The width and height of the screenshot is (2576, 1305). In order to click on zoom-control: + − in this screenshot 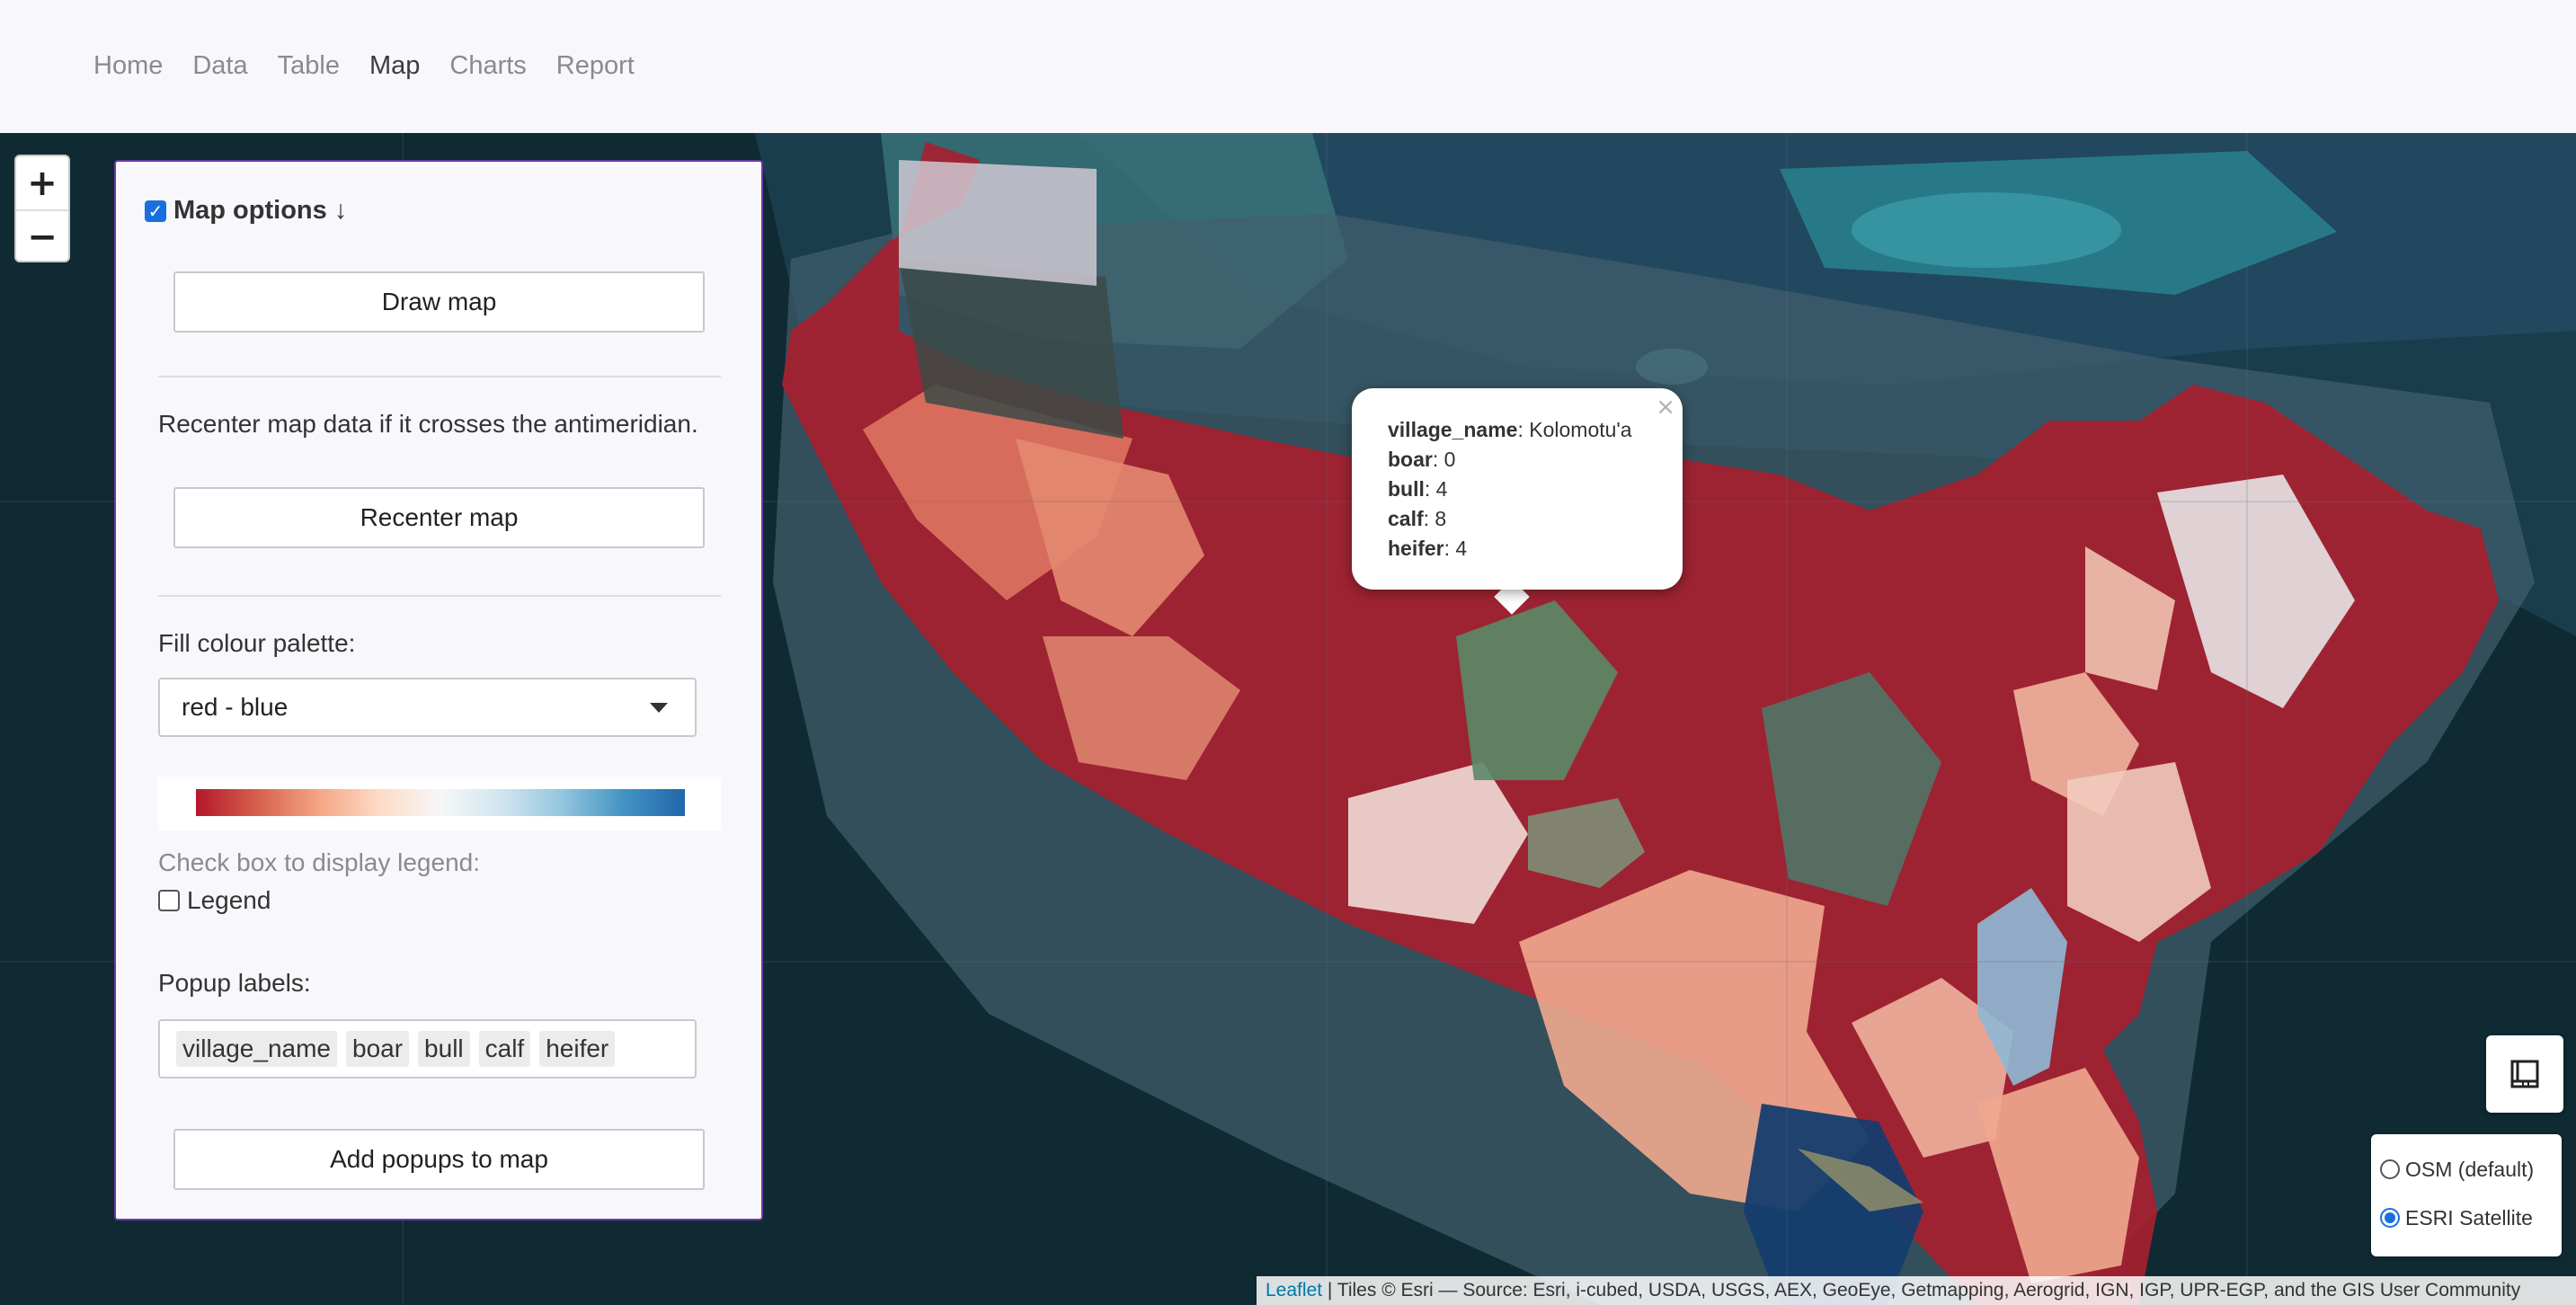, I will do `click(42, 208)`.